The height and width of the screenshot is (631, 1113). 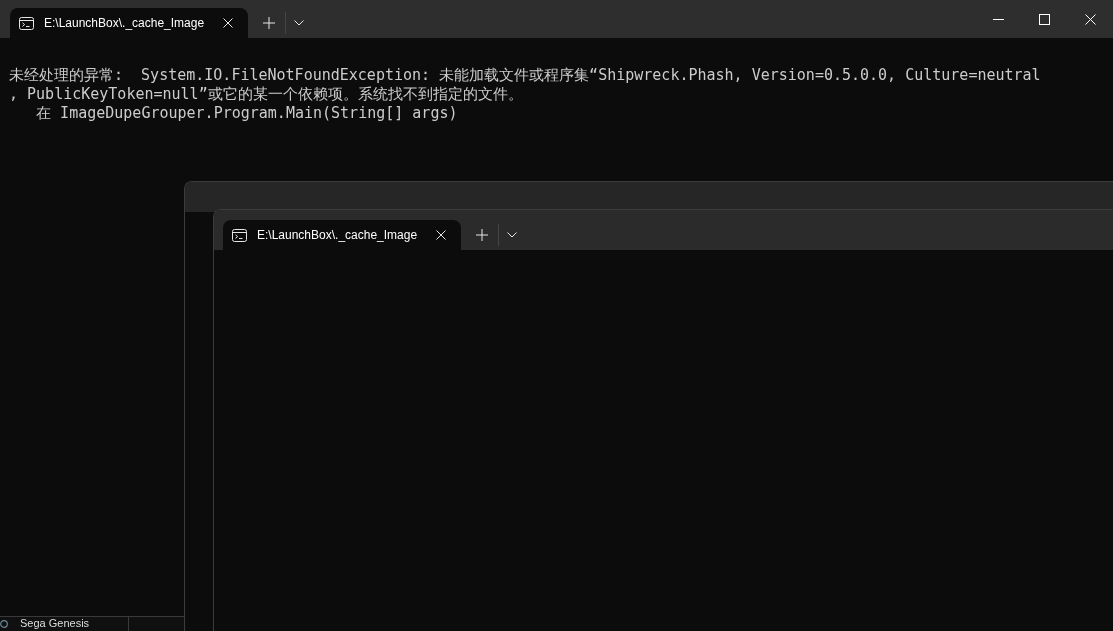 What do you see at coordinates (266, 94) in the screenshot?
I see `terminal-line: , PublicKeyToken=null”或它的某一个依赖项。系统找不到指定的文件。` at bounding box center [266, 94].